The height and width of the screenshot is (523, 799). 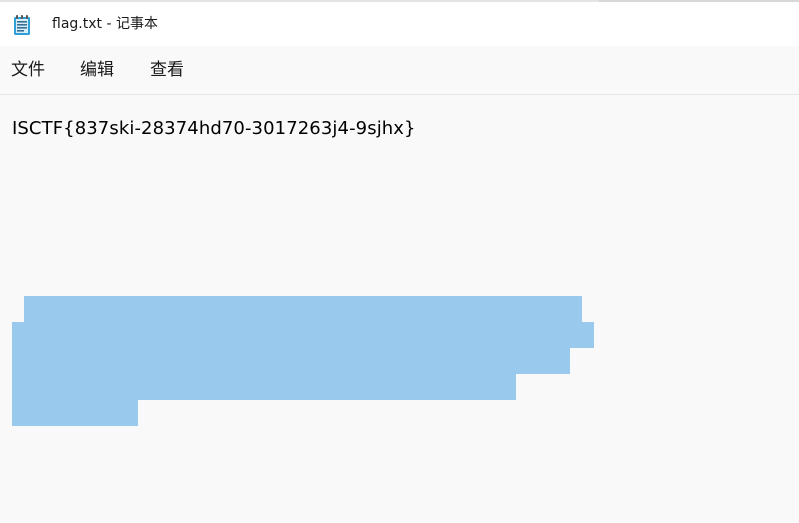 I want to click on file-content-line: ISCTF{837ski-28374hd70-3017263j4-9sjhx}, so click(x=214, y=129).